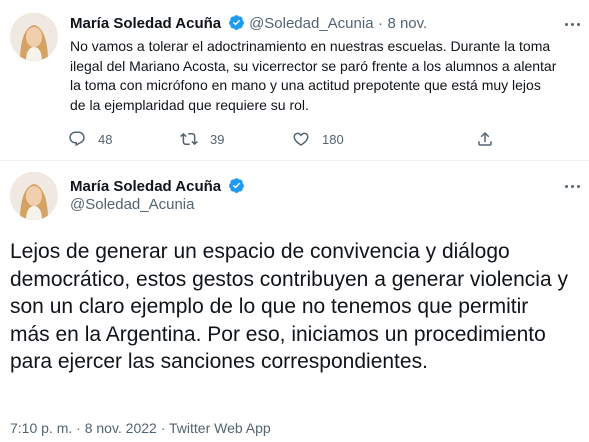 The image size is (589, 442). What do you see at coordinates (77, 139) in the screenshot?
I see `reply-icon` at bounding box center [77, 139].